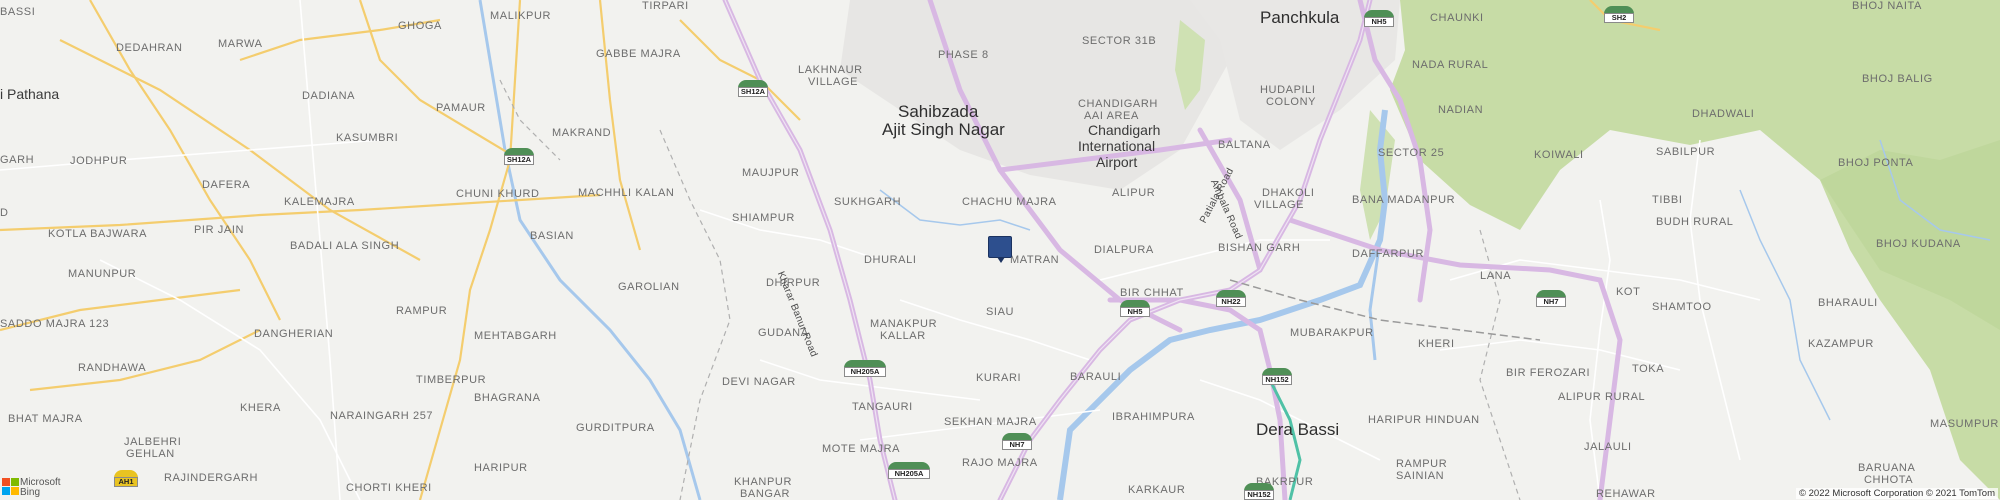 Image resolution: width=2000 pixels, height=500 pixels. What do you see at coordinates (1259, 248) in the screenshot?
I see `place-label: BISHAN GARH` at bounding box center [1259, 248].